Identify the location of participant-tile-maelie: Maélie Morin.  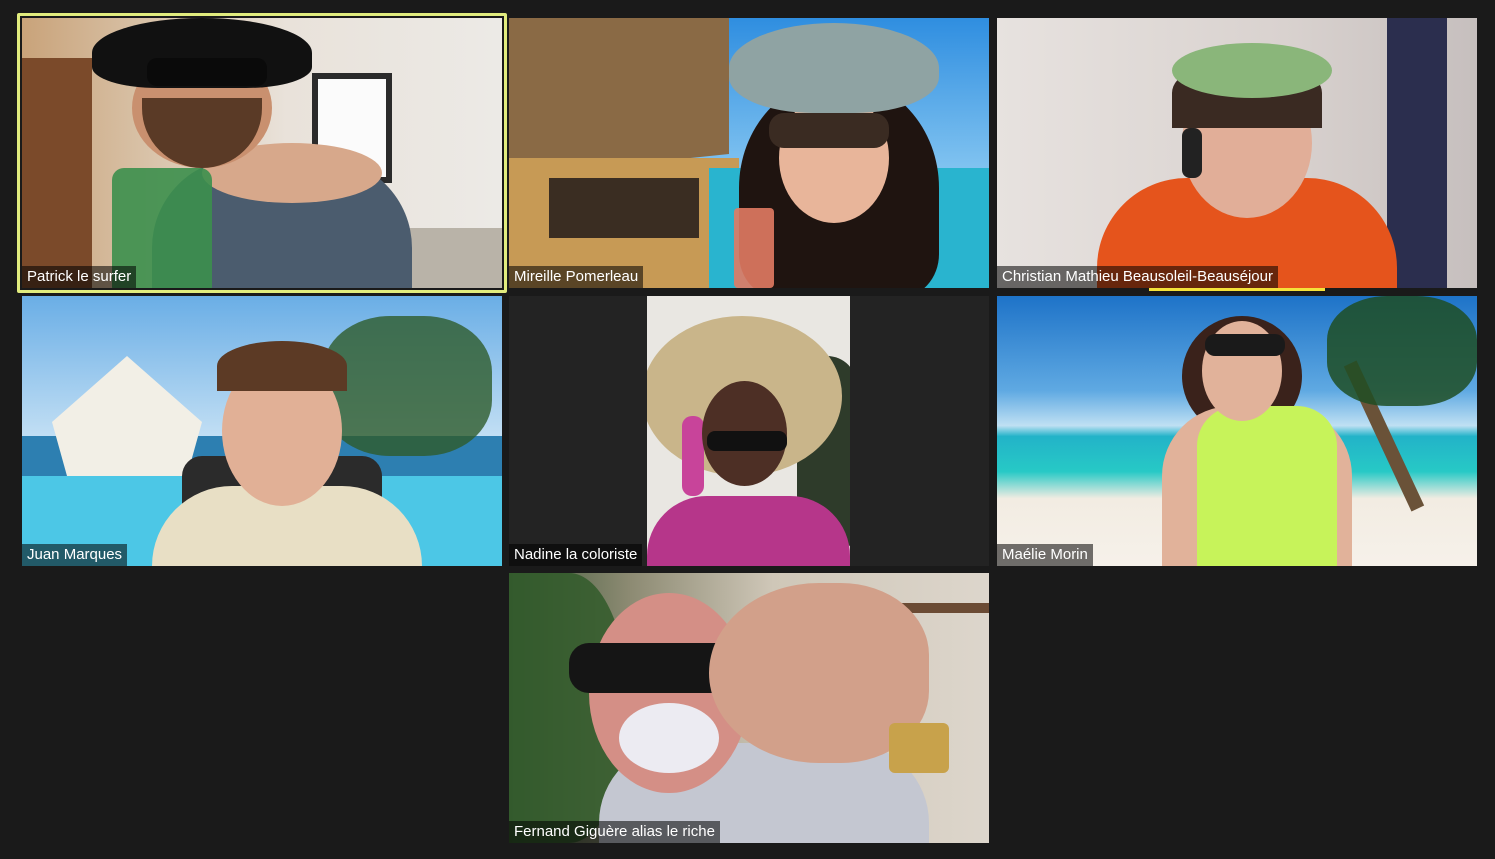
(1237, 431).